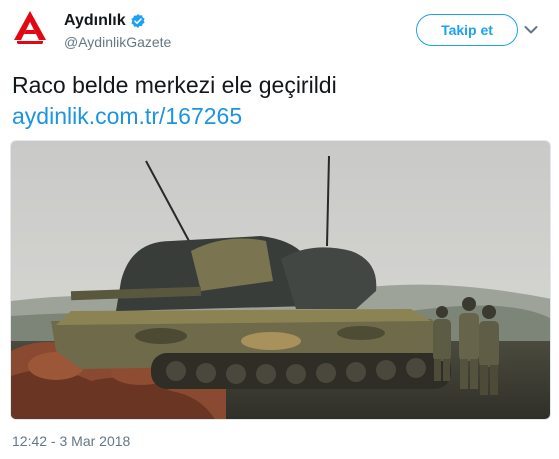  Describe the element at coordinates (467, 30) in the screenshot. I see `follow-button: Takip et` at that location.